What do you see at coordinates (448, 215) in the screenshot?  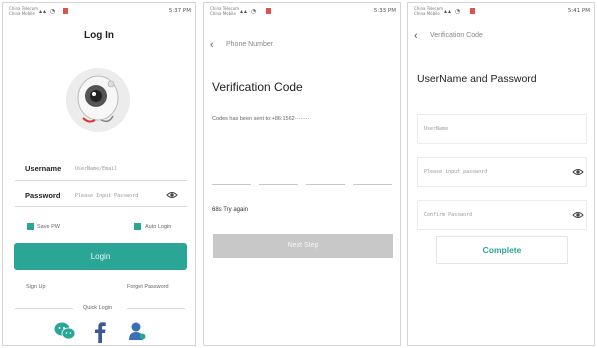 I see `confirm-password-input: Confirm Password` at bounding box center [448, 215].